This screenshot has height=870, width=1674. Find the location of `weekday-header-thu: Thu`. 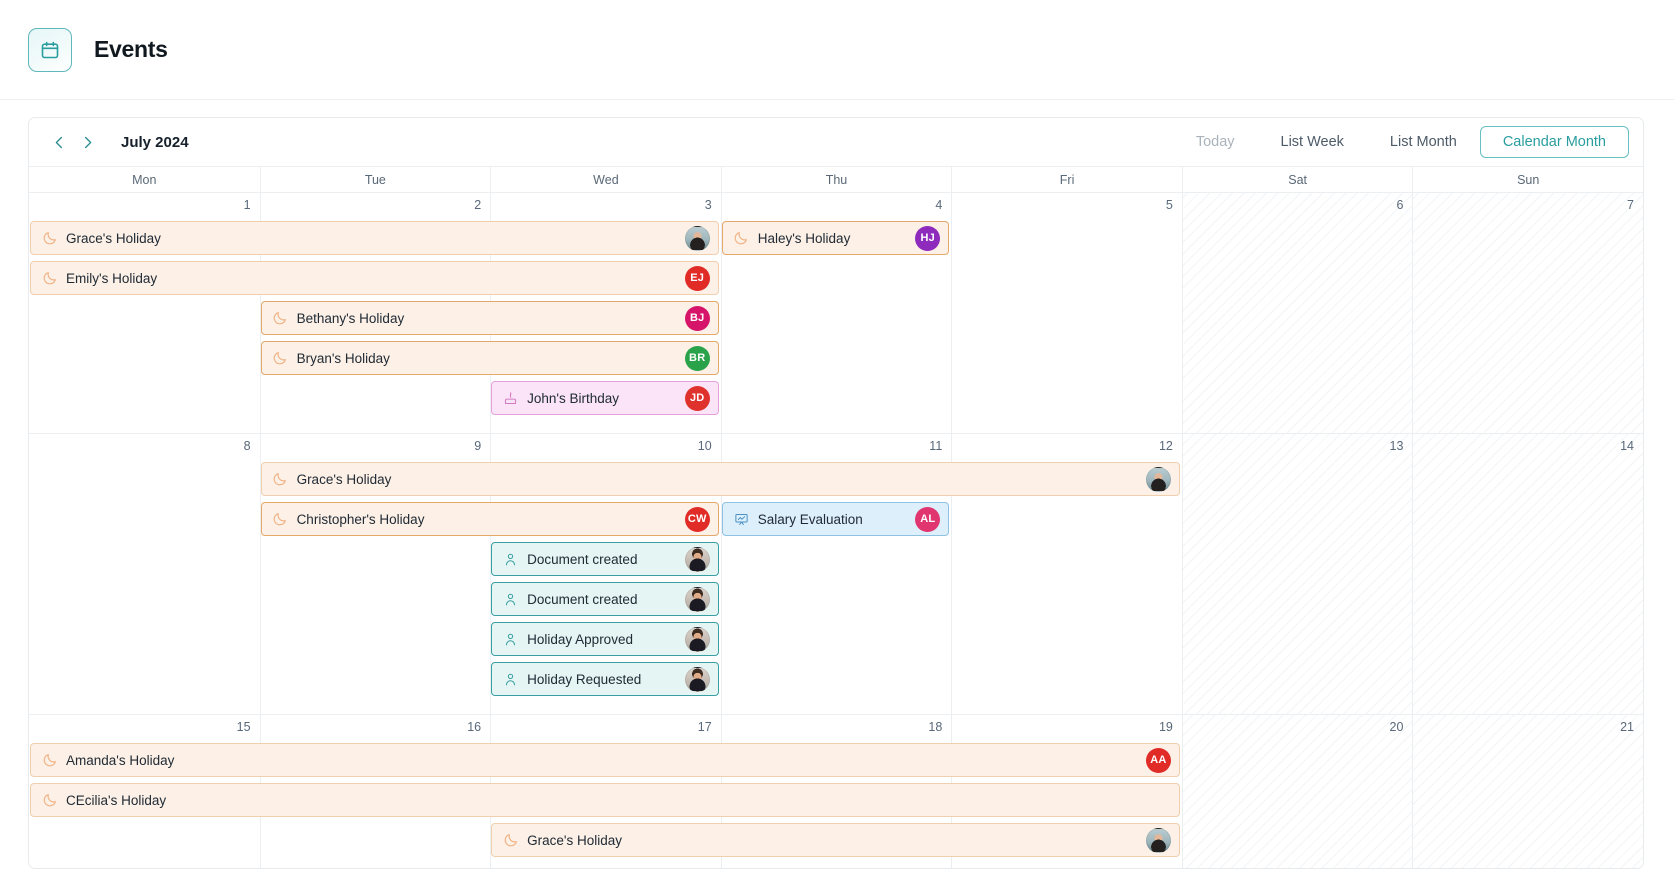

weekday-header-thu: Thu is located at coordinates (836, 179).